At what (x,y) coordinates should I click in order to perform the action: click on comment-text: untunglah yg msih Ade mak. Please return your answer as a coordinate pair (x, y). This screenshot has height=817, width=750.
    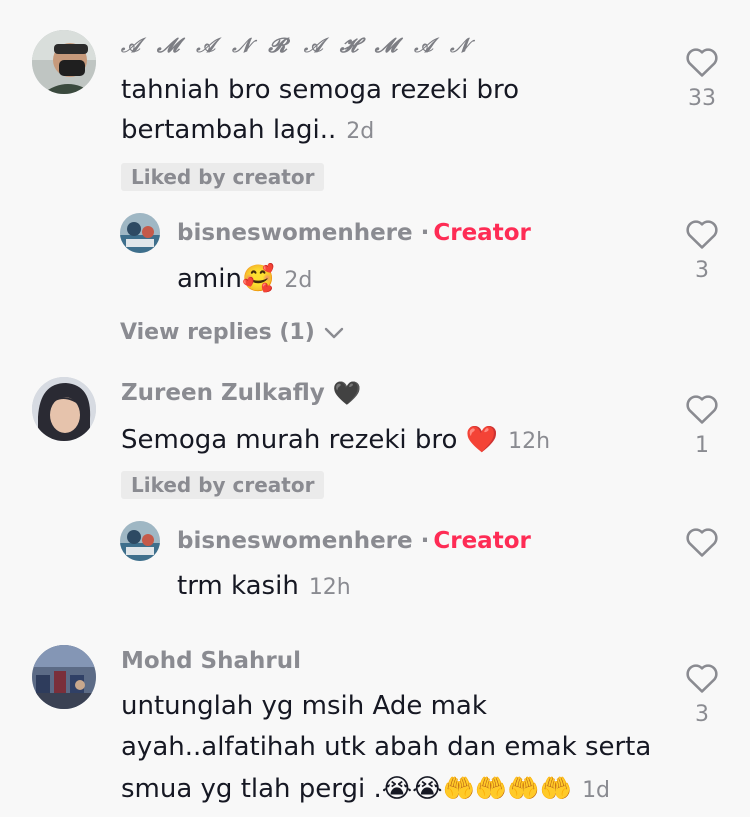
    Looking at the image, I should click on (304, 706).